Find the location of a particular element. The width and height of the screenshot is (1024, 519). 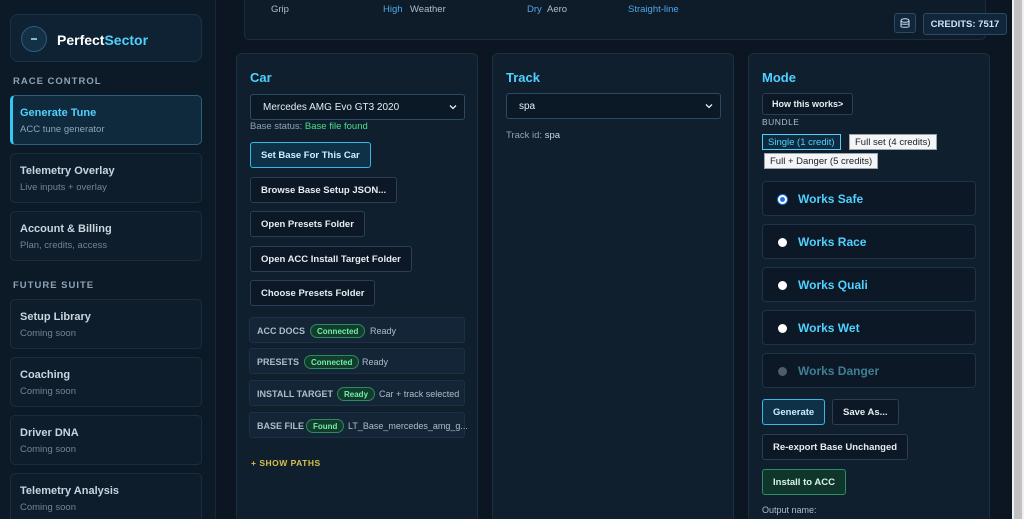

open-install-target-button: Open ACC Install Target Folder is located at coordinates (331, 259).